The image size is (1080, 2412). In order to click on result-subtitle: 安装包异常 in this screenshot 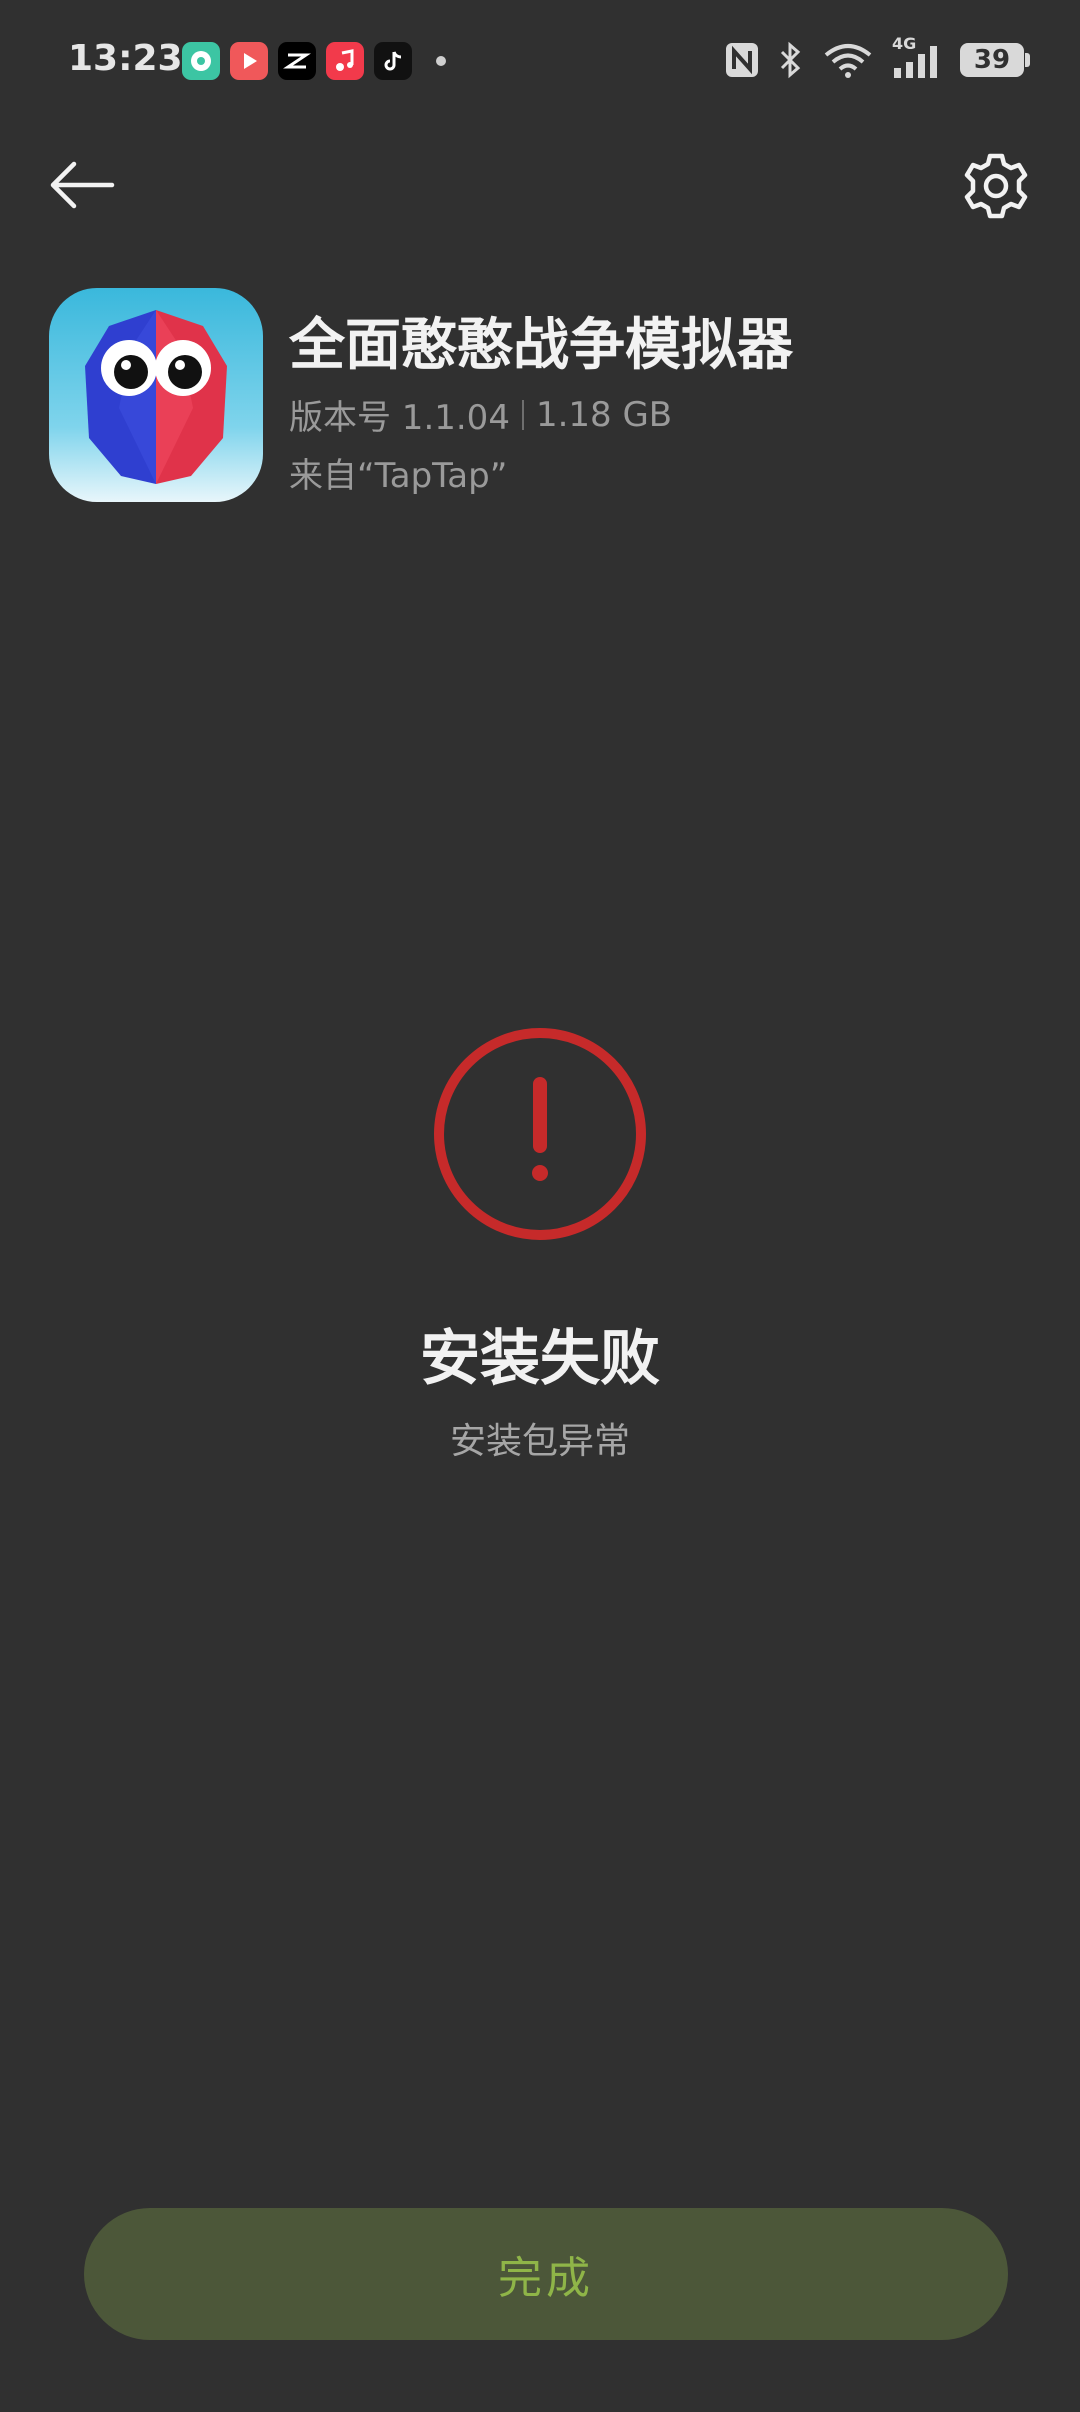, I will do `click(539, 1441)`.